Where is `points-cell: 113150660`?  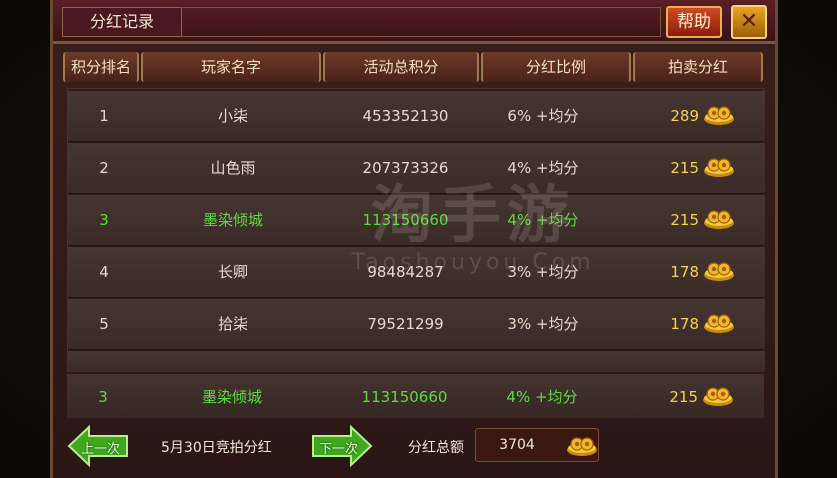 points-cell: 113150660 is located at coordinates (405, 220).